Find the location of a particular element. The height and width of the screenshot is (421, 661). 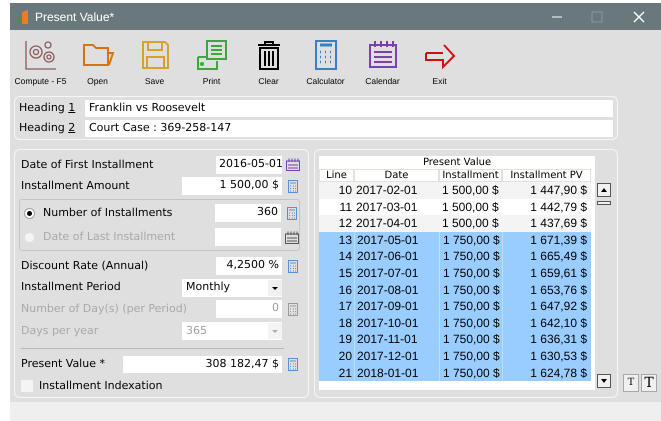

toolbar-button: Clear is located at coordinates (268, 64).